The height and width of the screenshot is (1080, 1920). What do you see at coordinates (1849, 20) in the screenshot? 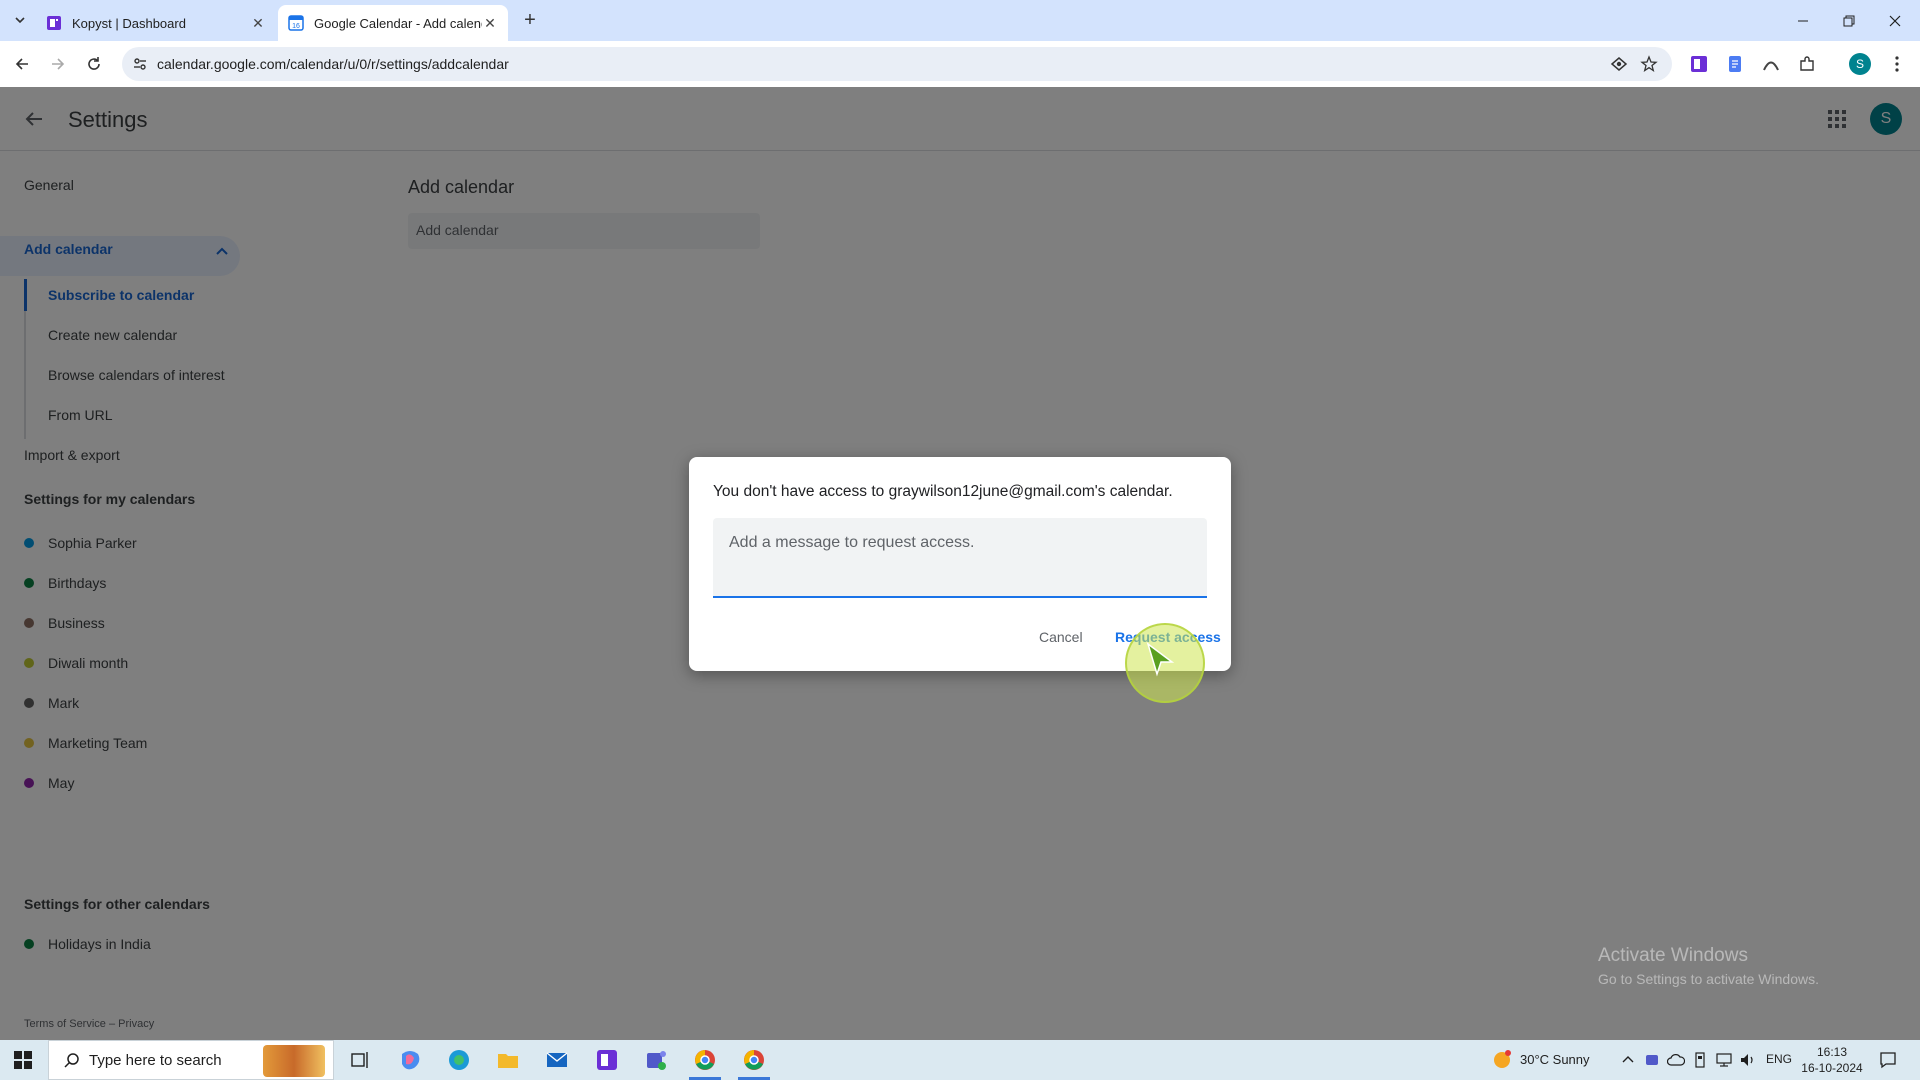
I see `restore-icon` at bounding box center [1849, 20].